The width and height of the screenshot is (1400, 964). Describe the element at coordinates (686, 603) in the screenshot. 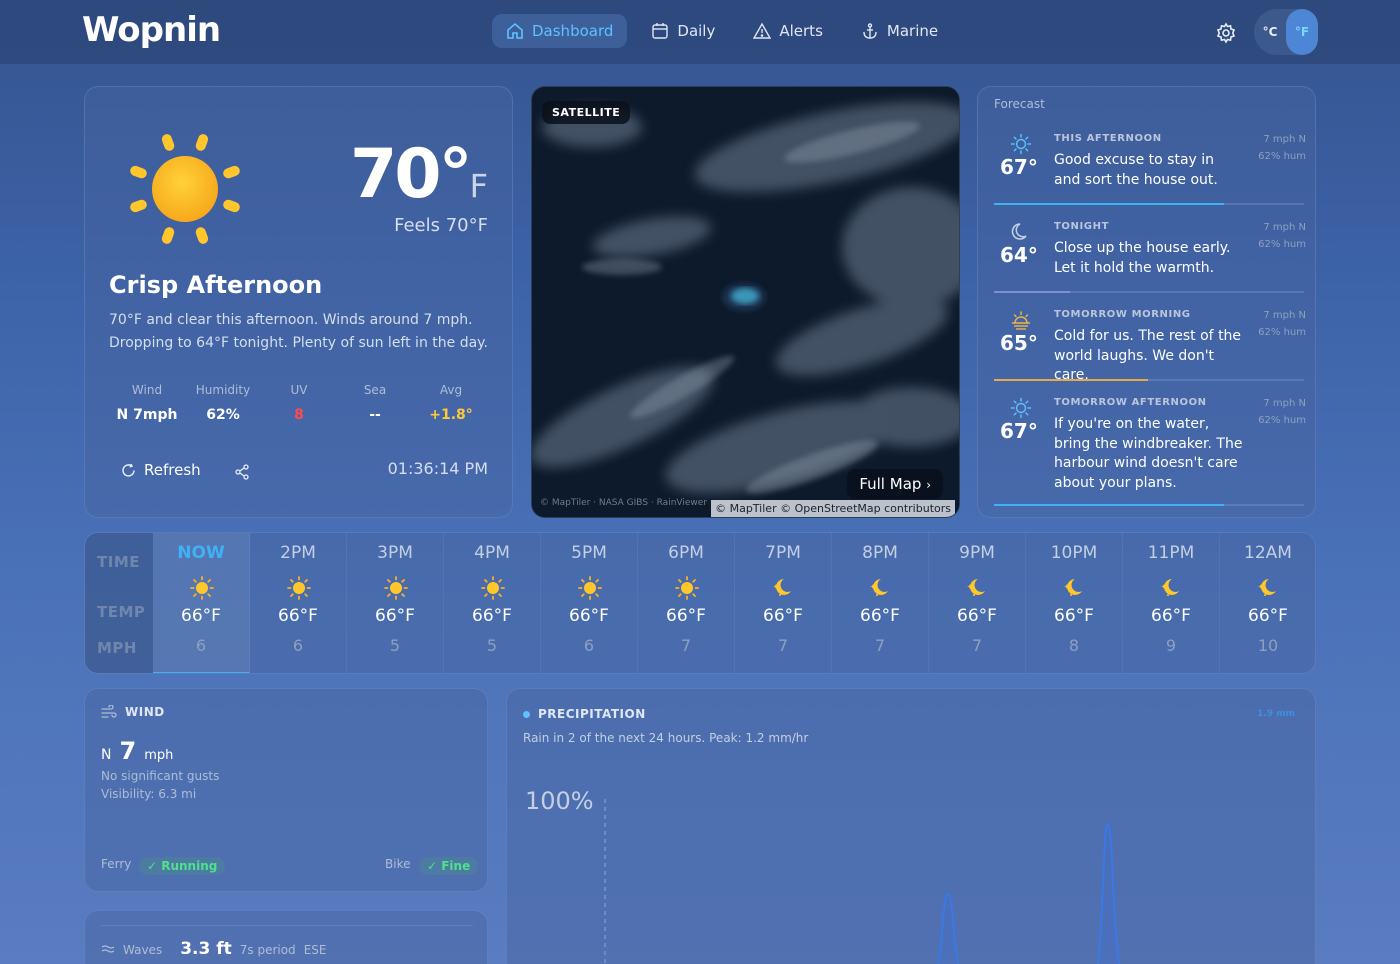

I see `hourly-column: 6PM 66°F 7` at that location.